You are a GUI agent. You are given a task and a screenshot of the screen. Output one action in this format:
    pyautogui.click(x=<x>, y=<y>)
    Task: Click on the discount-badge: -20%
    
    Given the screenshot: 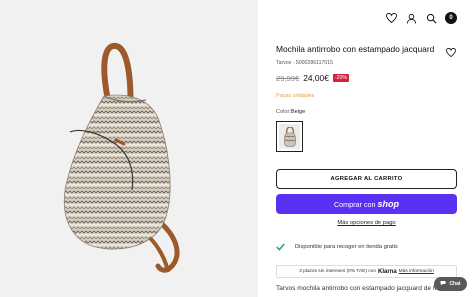 What is the action you would take?
    pyautogui.click(x=340, y=78)
    